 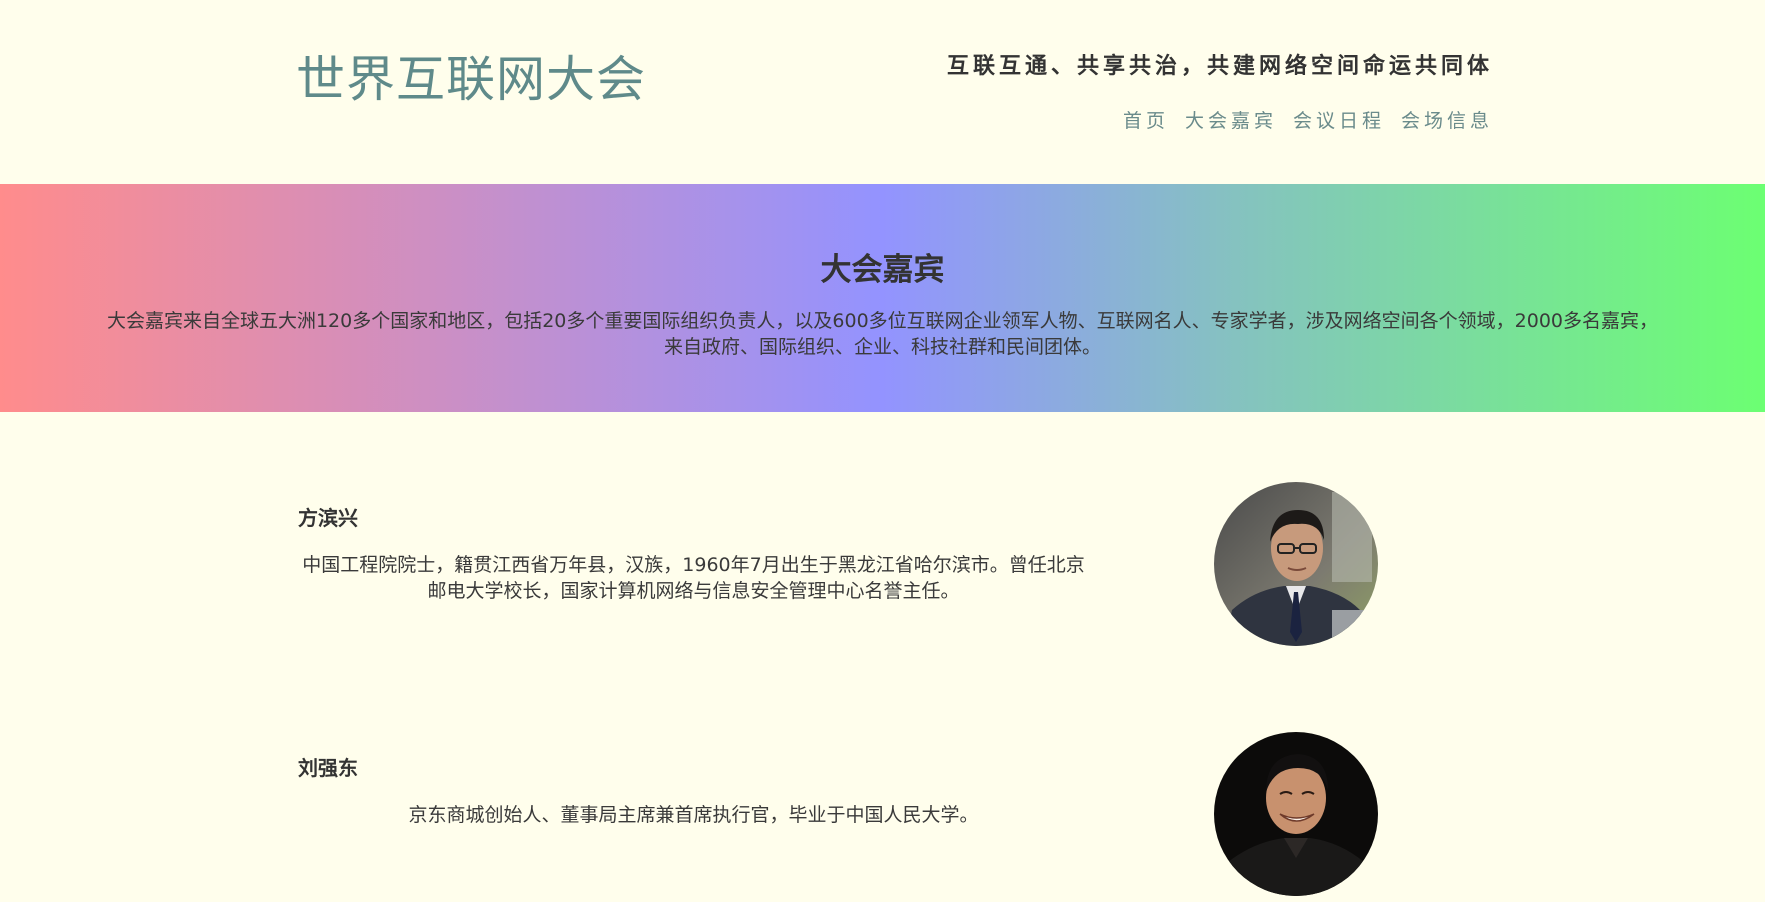 What do you see at coordinates (1339, 119) in the screenshot?
I see `nav-schedule: 会议日程` at bounding box center [1339, 119].